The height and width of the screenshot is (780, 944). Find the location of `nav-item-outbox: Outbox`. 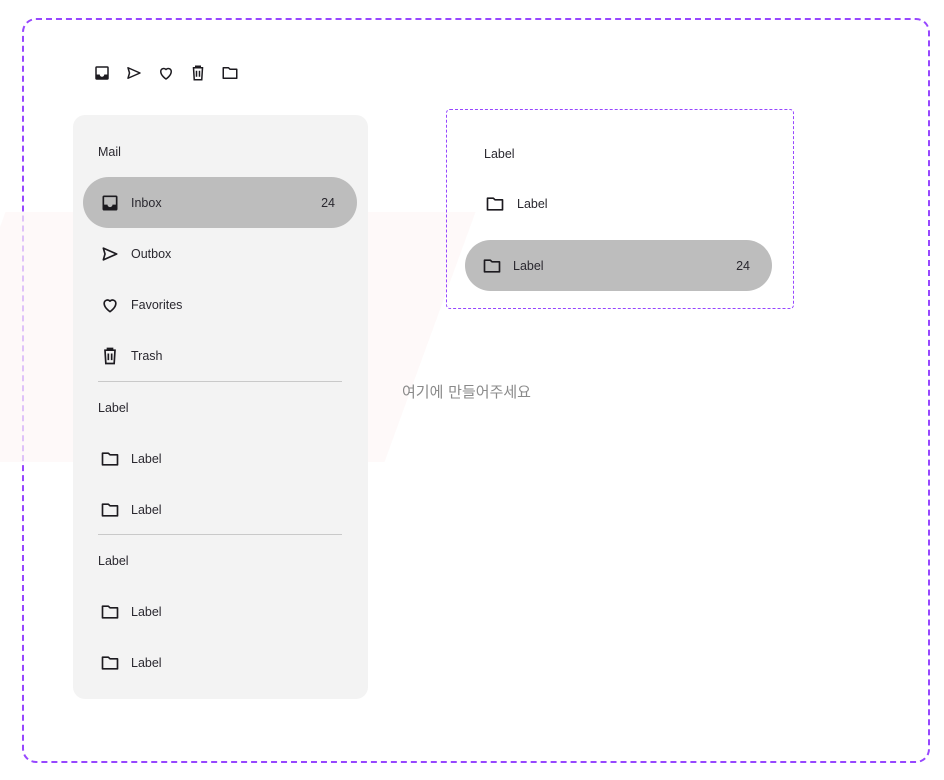

nav-item-outbox: Outbox is located at coordinates (220, 253).